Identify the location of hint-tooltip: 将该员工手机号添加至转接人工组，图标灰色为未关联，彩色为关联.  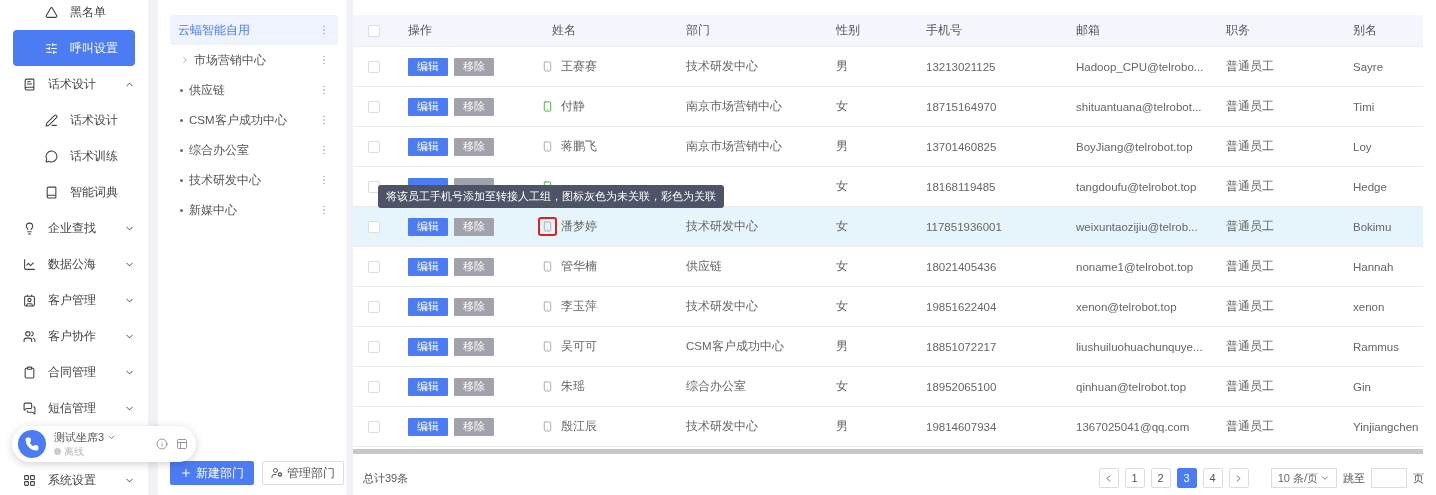
(551, 196).